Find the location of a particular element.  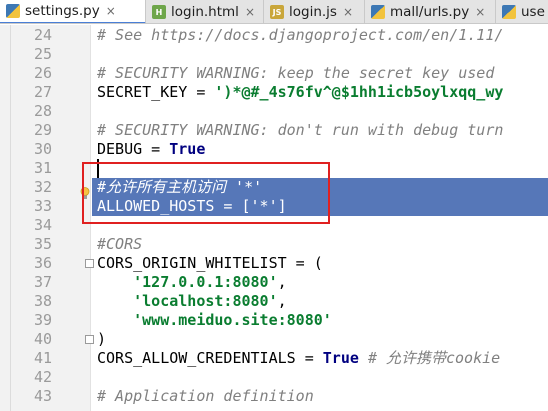

code-line: DEBUG = True is located at coordinates (320, 149).